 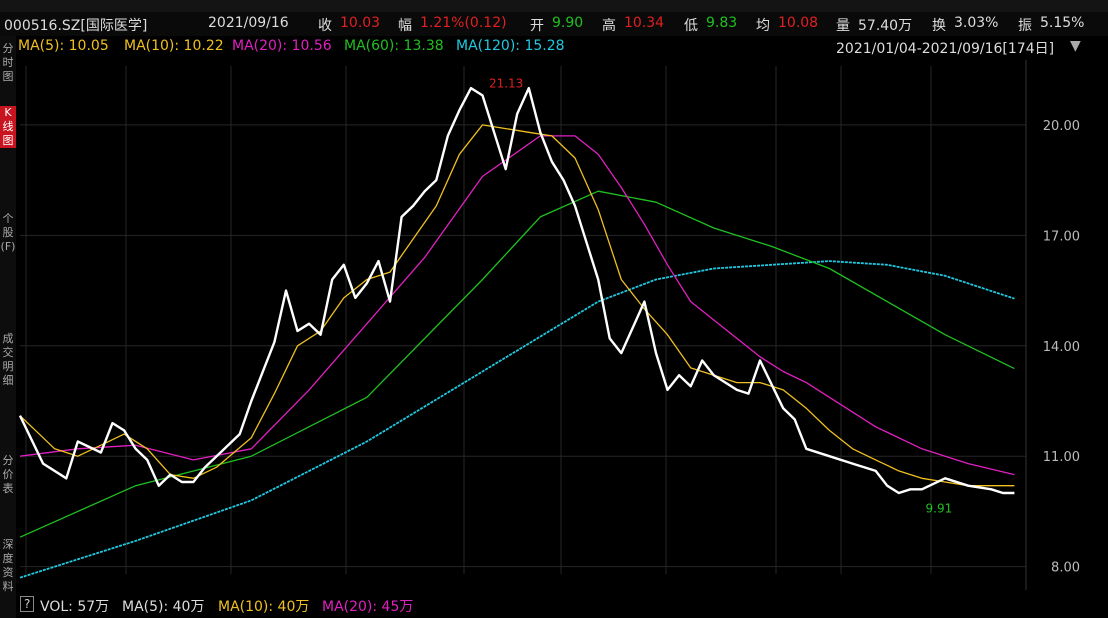 What do you see at coordinates (644, 23) in the screenshot?
I see `high-value: 10.34` at bounding box center [644, 23].